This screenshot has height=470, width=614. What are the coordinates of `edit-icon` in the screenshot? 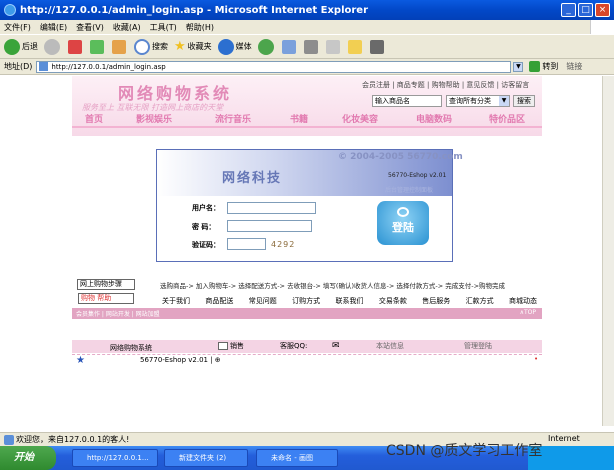 It's located at (332, 46).